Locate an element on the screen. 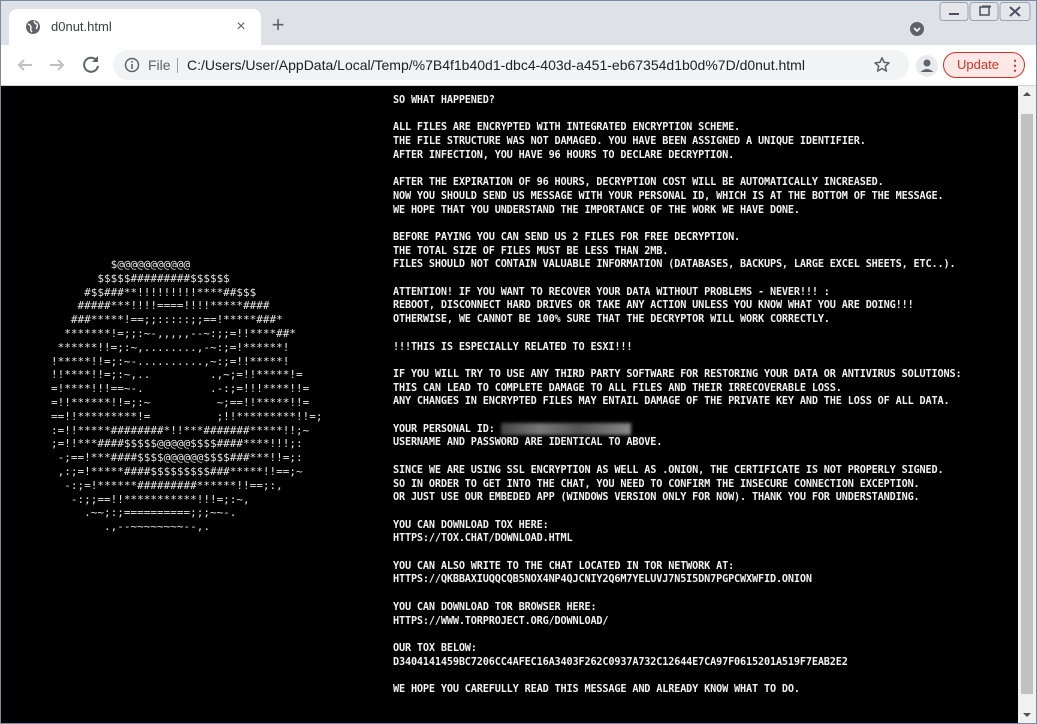 The image size is (1037, 724). tab-search-icon is located at coordinates (917, 29).